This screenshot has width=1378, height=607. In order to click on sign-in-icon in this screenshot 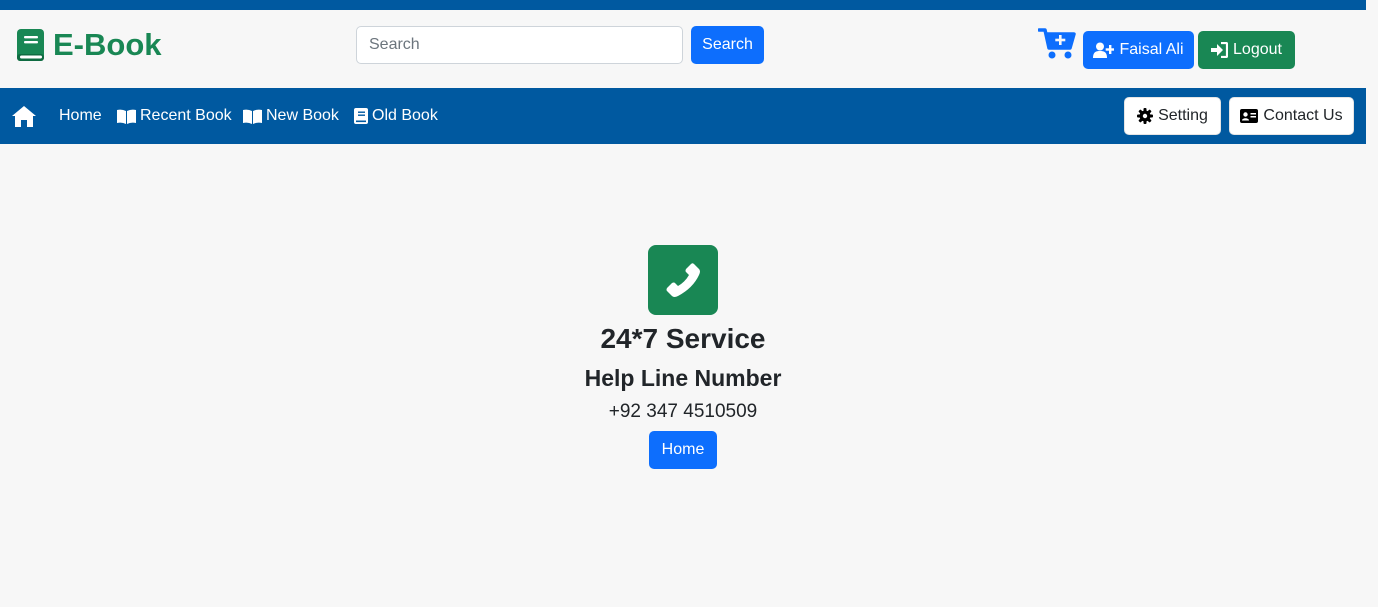, I will do `click(1220, 50)`.